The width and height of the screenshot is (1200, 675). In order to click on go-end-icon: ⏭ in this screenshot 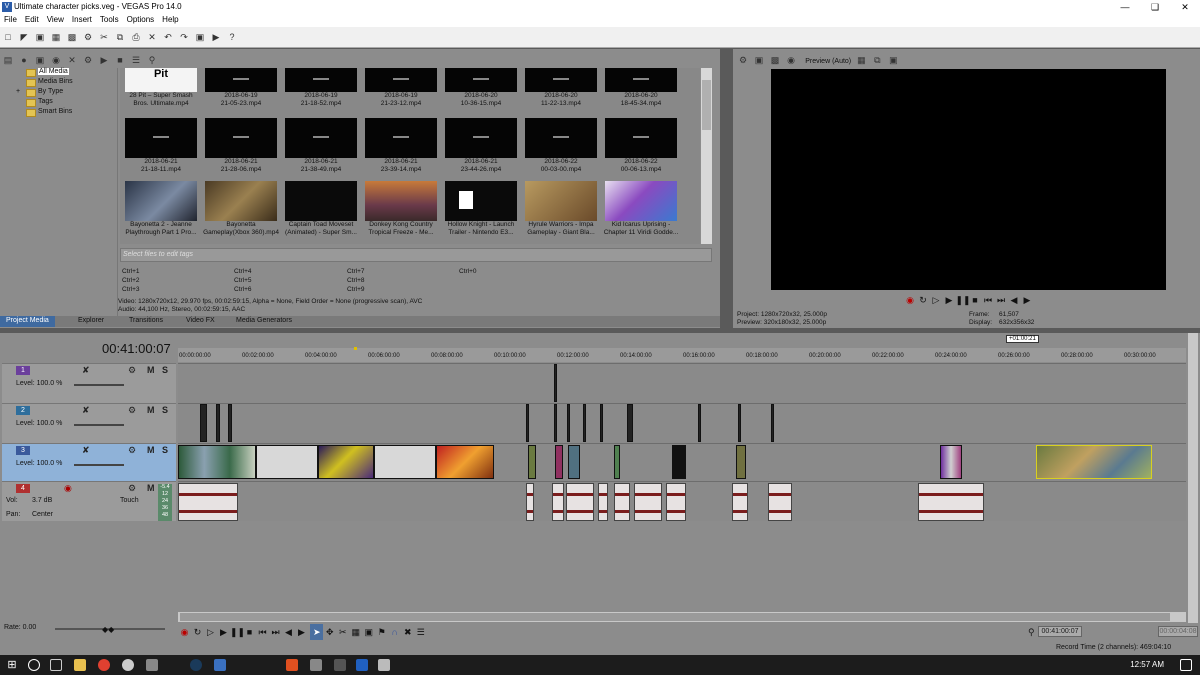, I will do `click(275, 632)`.